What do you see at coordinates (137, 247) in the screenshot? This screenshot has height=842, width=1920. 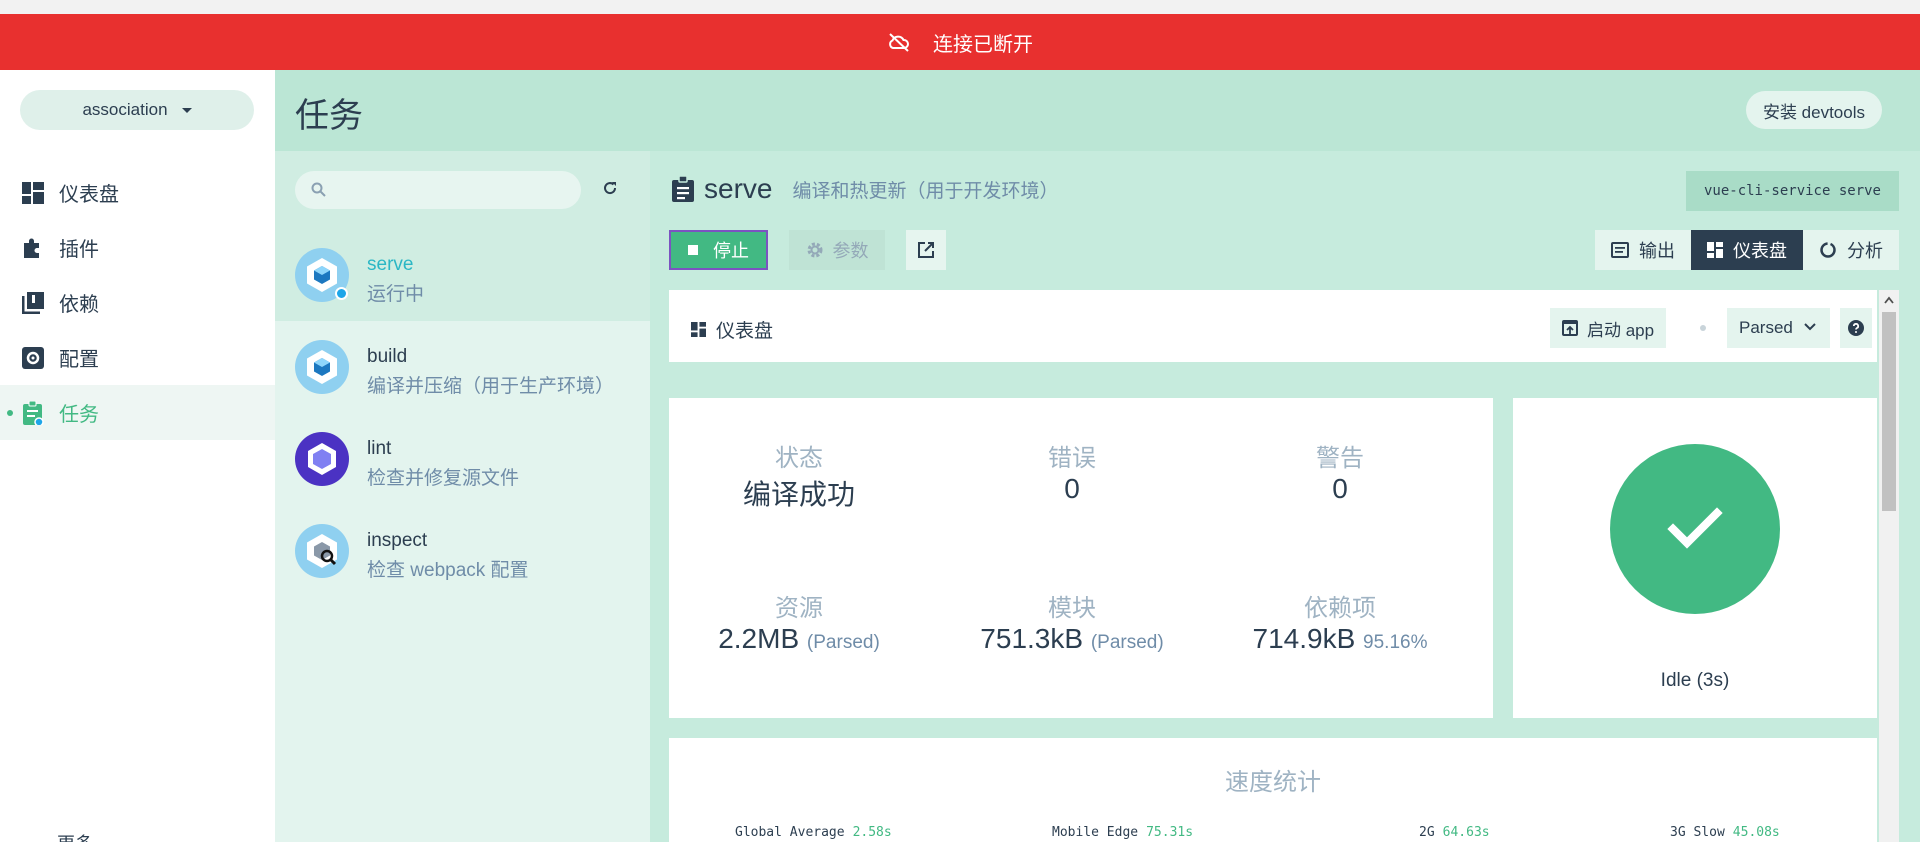 I see `sidebar-item-plugins: 插件` at bounding box center [137, 247].